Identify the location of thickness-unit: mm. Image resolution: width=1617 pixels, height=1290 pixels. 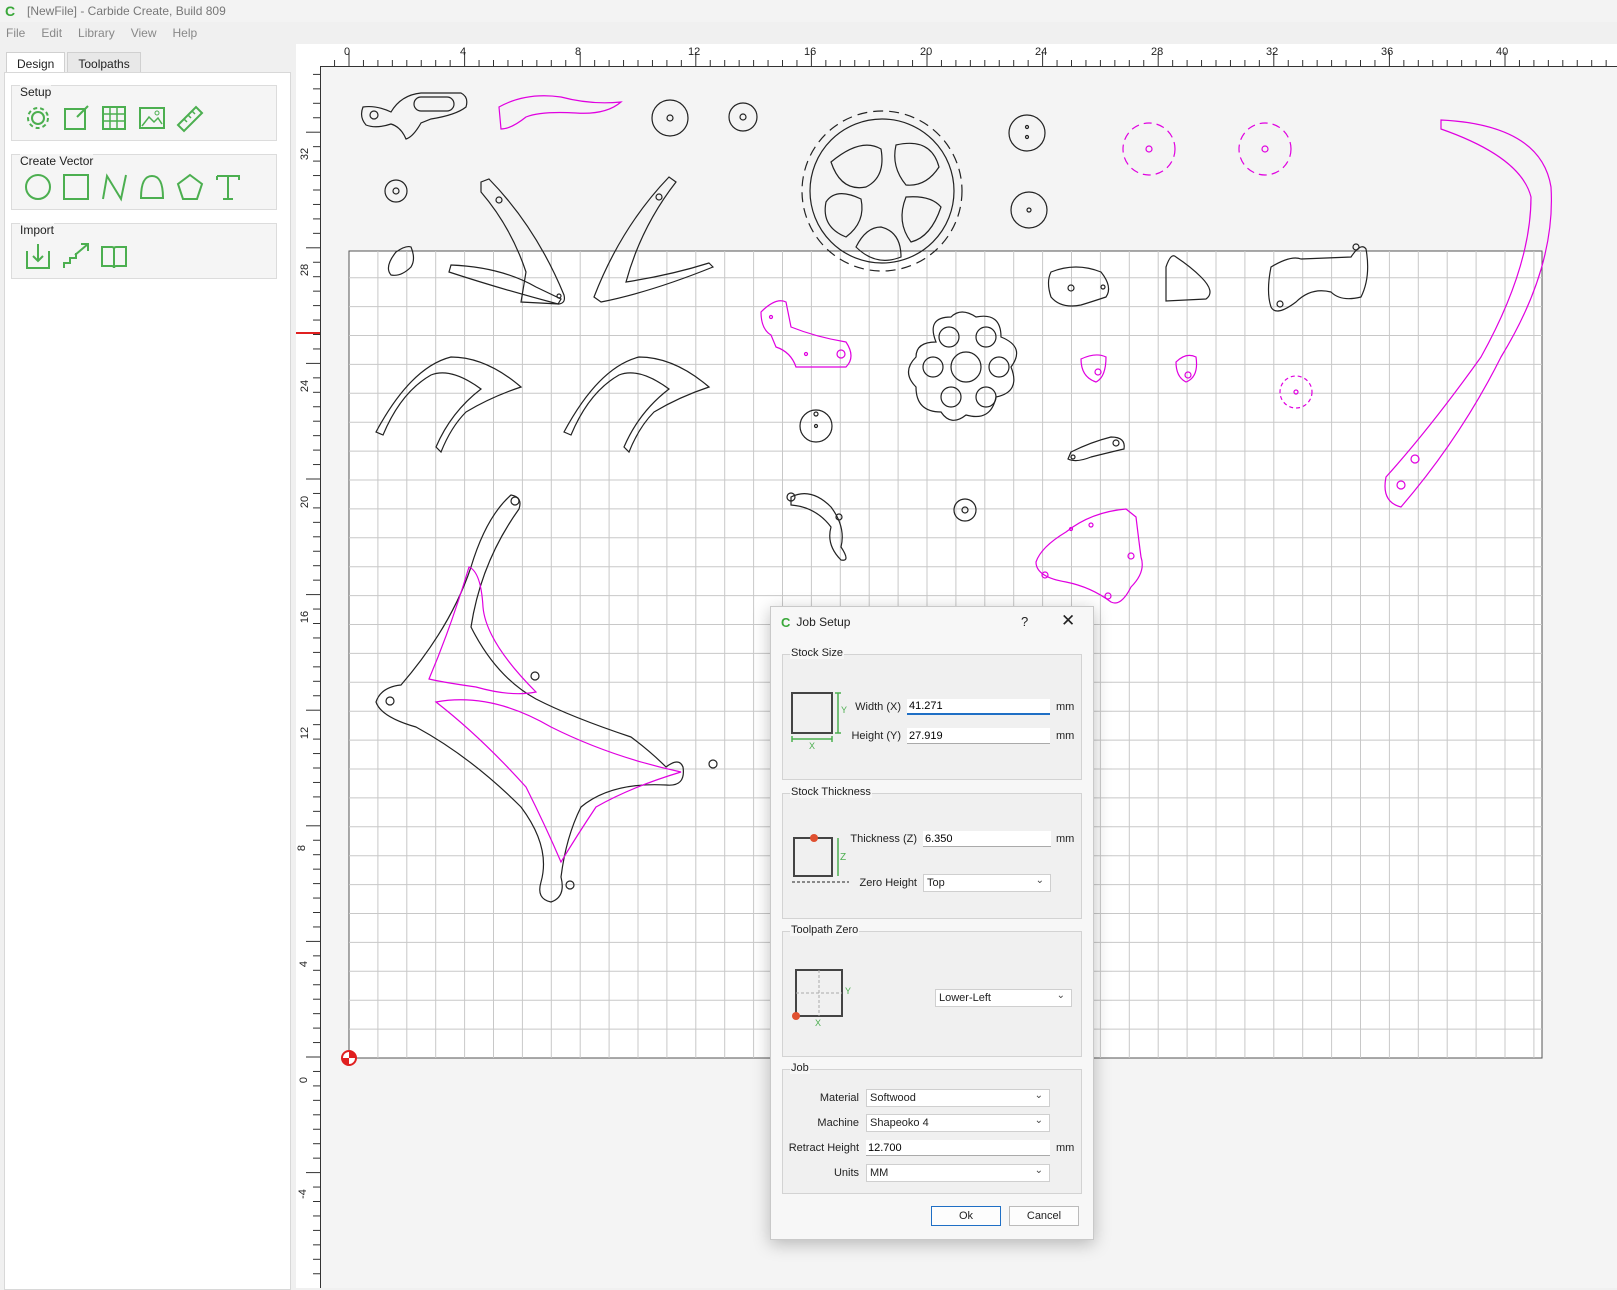
(1065, 839).